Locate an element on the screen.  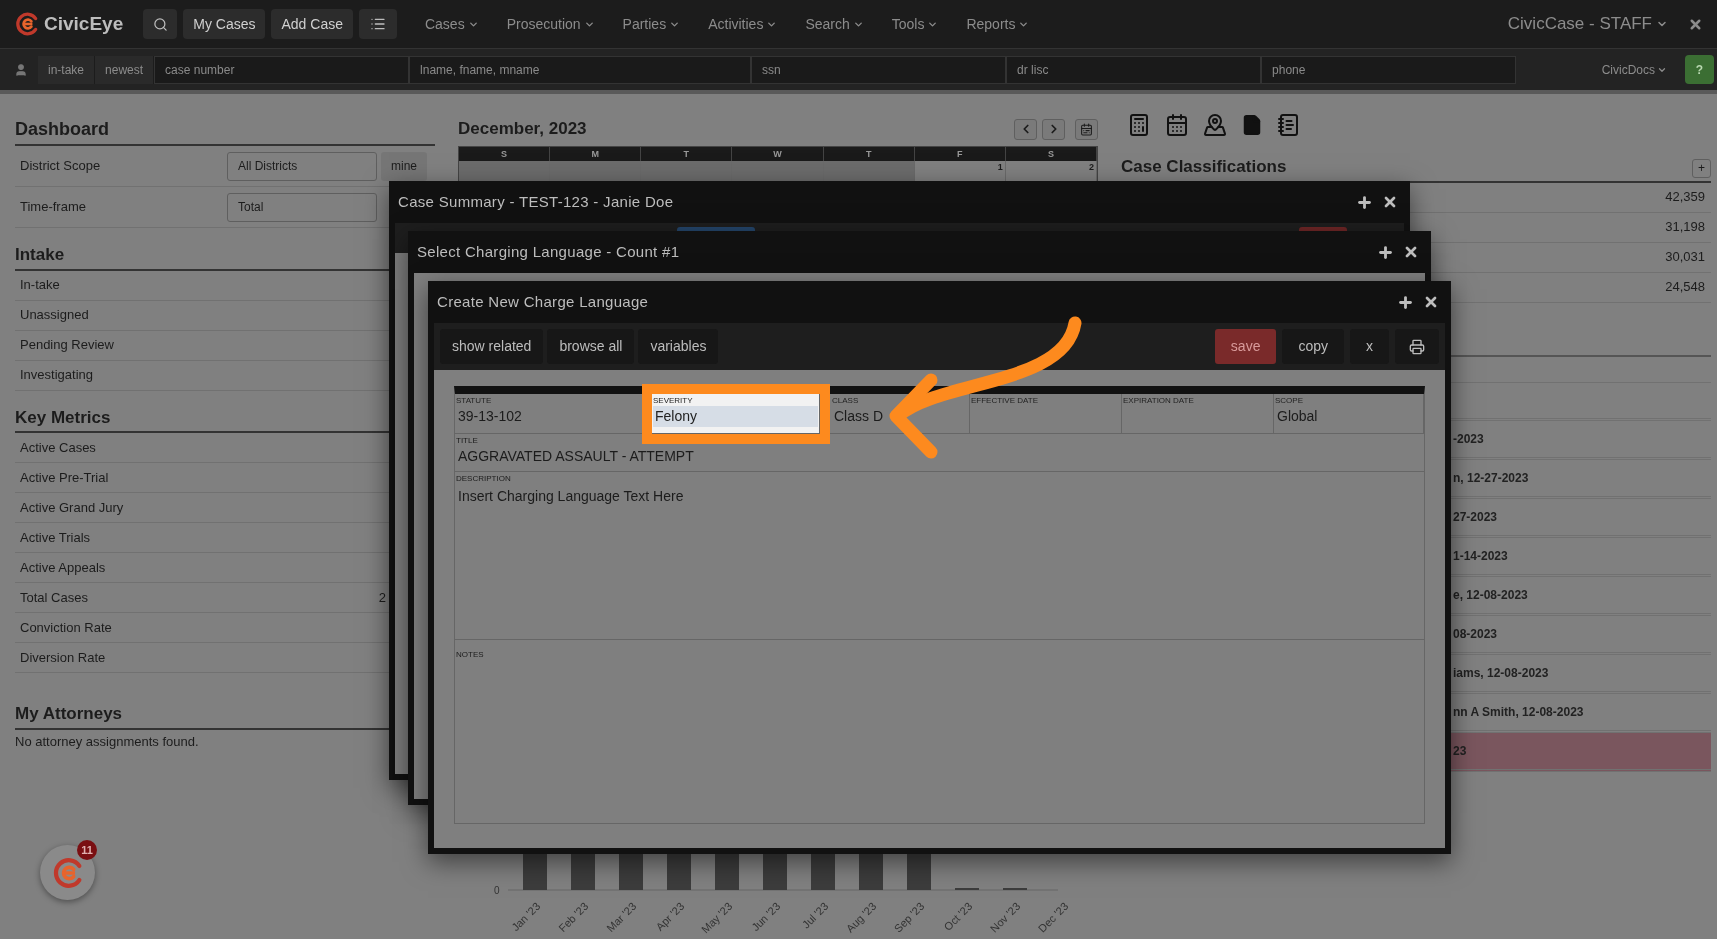
filter-label: Time-frame is located at coordinates (53, 207).